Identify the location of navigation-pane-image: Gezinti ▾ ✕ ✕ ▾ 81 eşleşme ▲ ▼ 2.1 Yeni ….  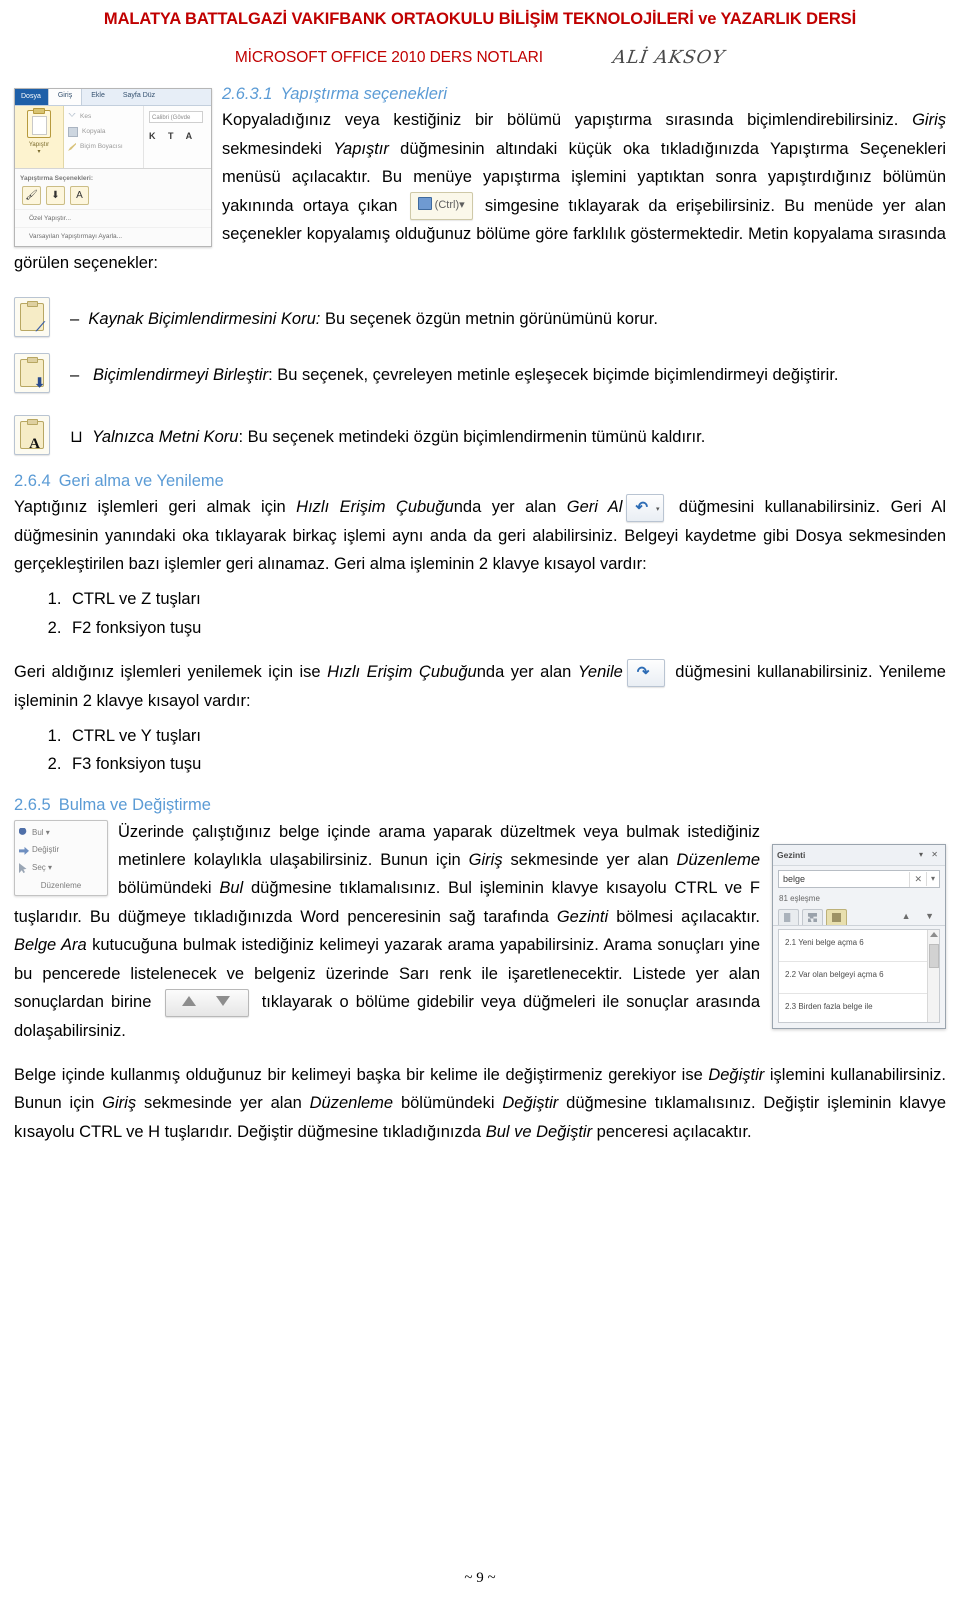
(859, 936).